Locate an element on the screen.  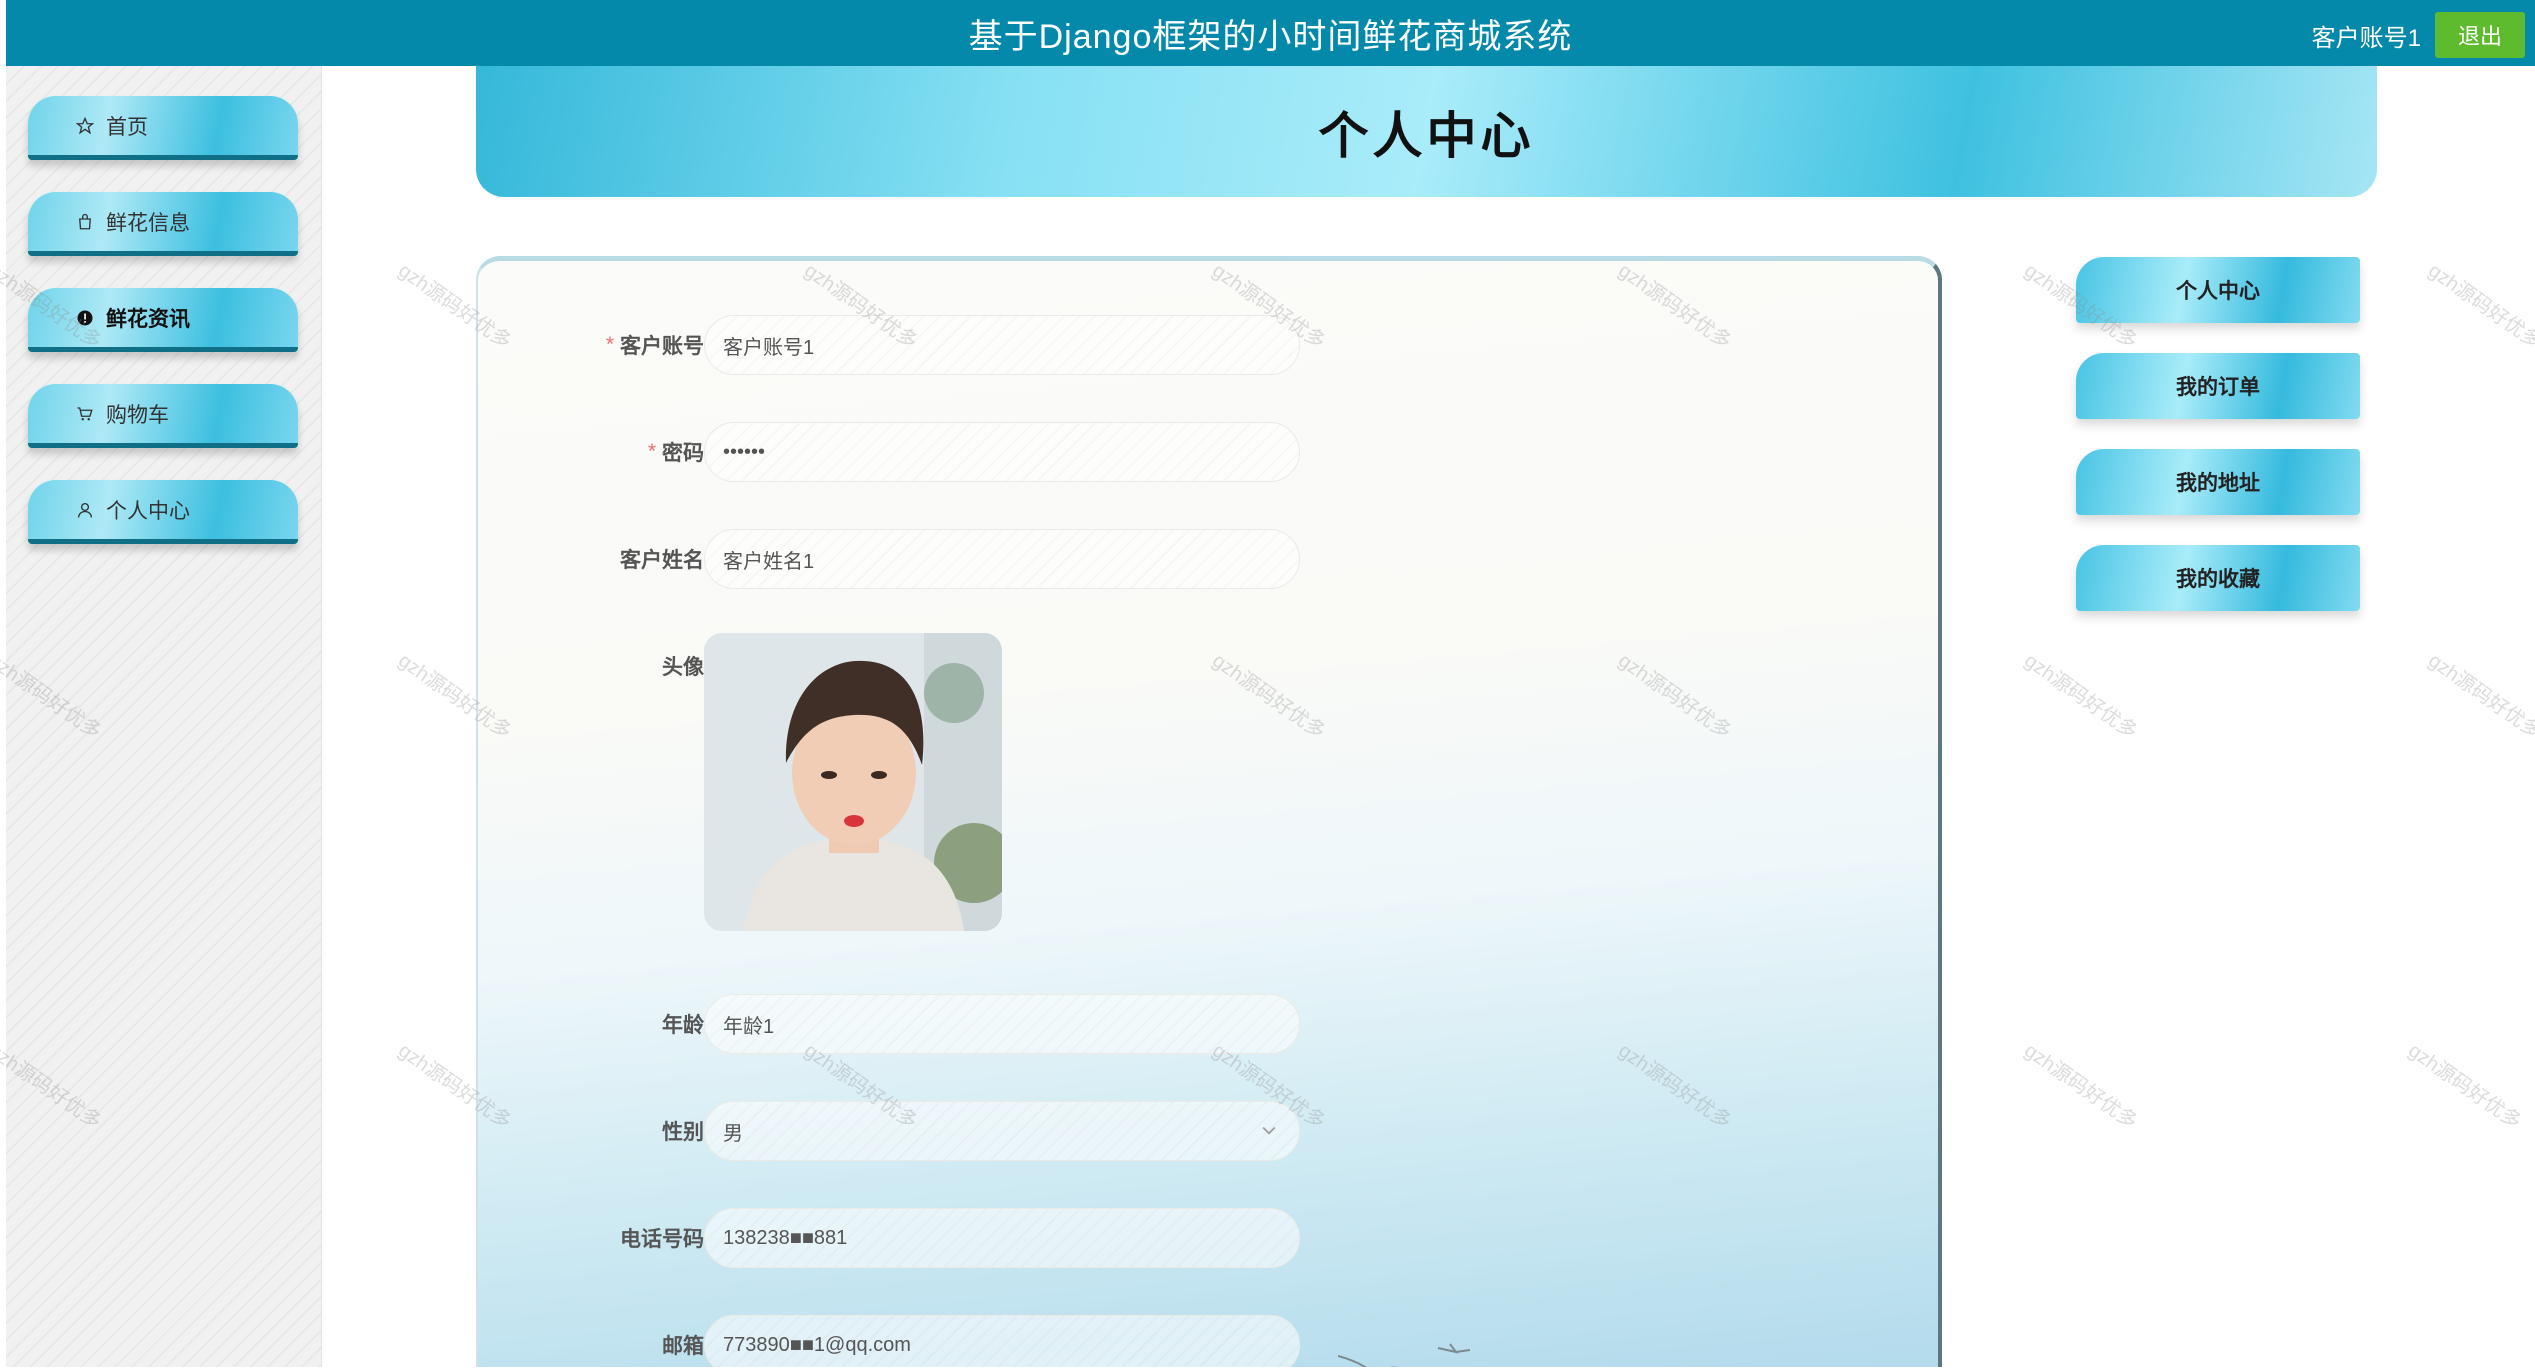
right-menu-address: 我的地址 is located at coordinates (2218, 482).